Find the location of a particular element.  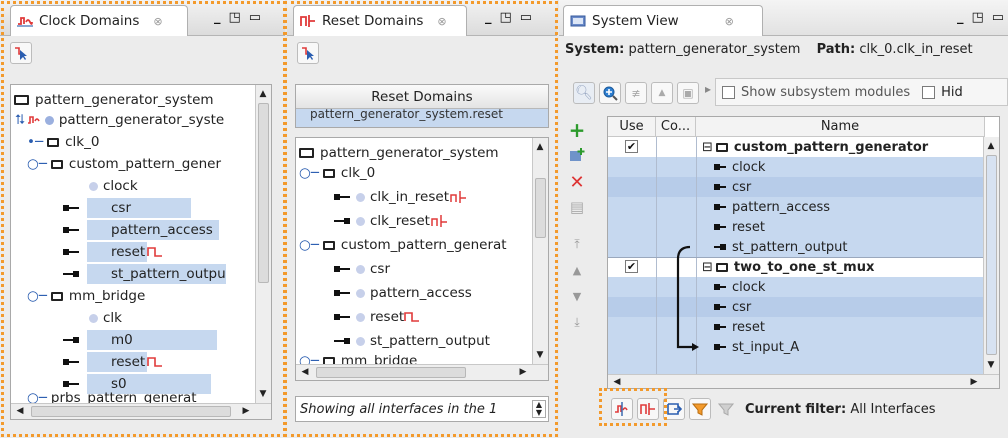

move-down-button: ▼ is located at coordinates (577, 296).